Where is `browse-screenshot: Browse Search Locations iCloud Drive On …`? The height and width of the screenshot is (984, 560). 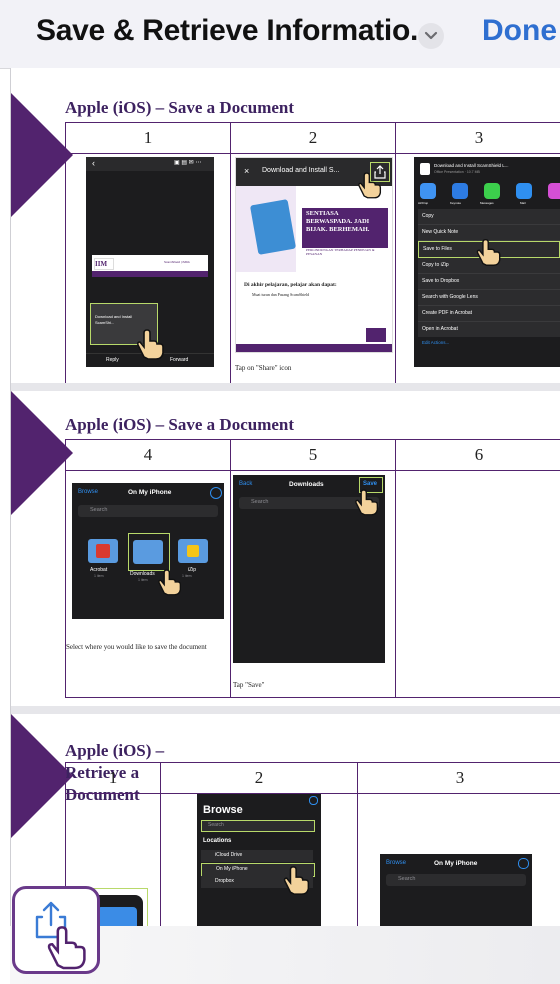
browse-screenshot: Browse Search Locations iCloud Drive On … is located at coordinates (259, 860).